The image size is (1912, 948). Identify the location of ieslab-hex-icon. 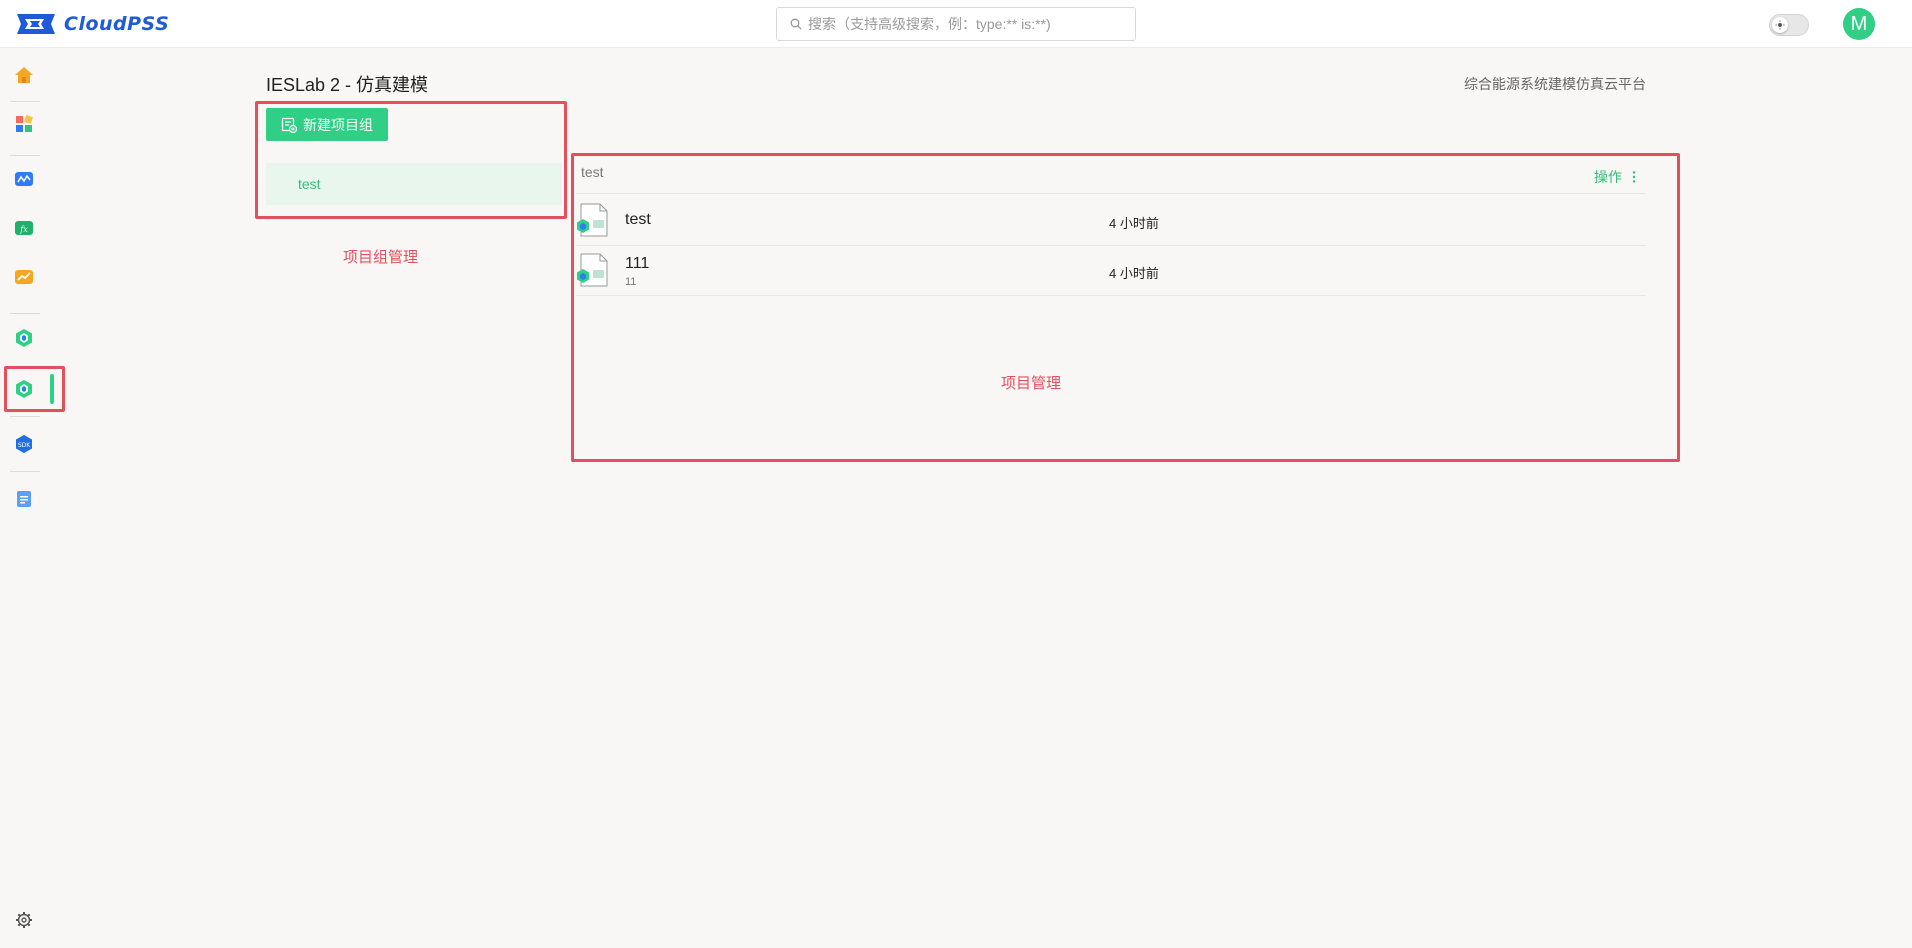
(24, 338).